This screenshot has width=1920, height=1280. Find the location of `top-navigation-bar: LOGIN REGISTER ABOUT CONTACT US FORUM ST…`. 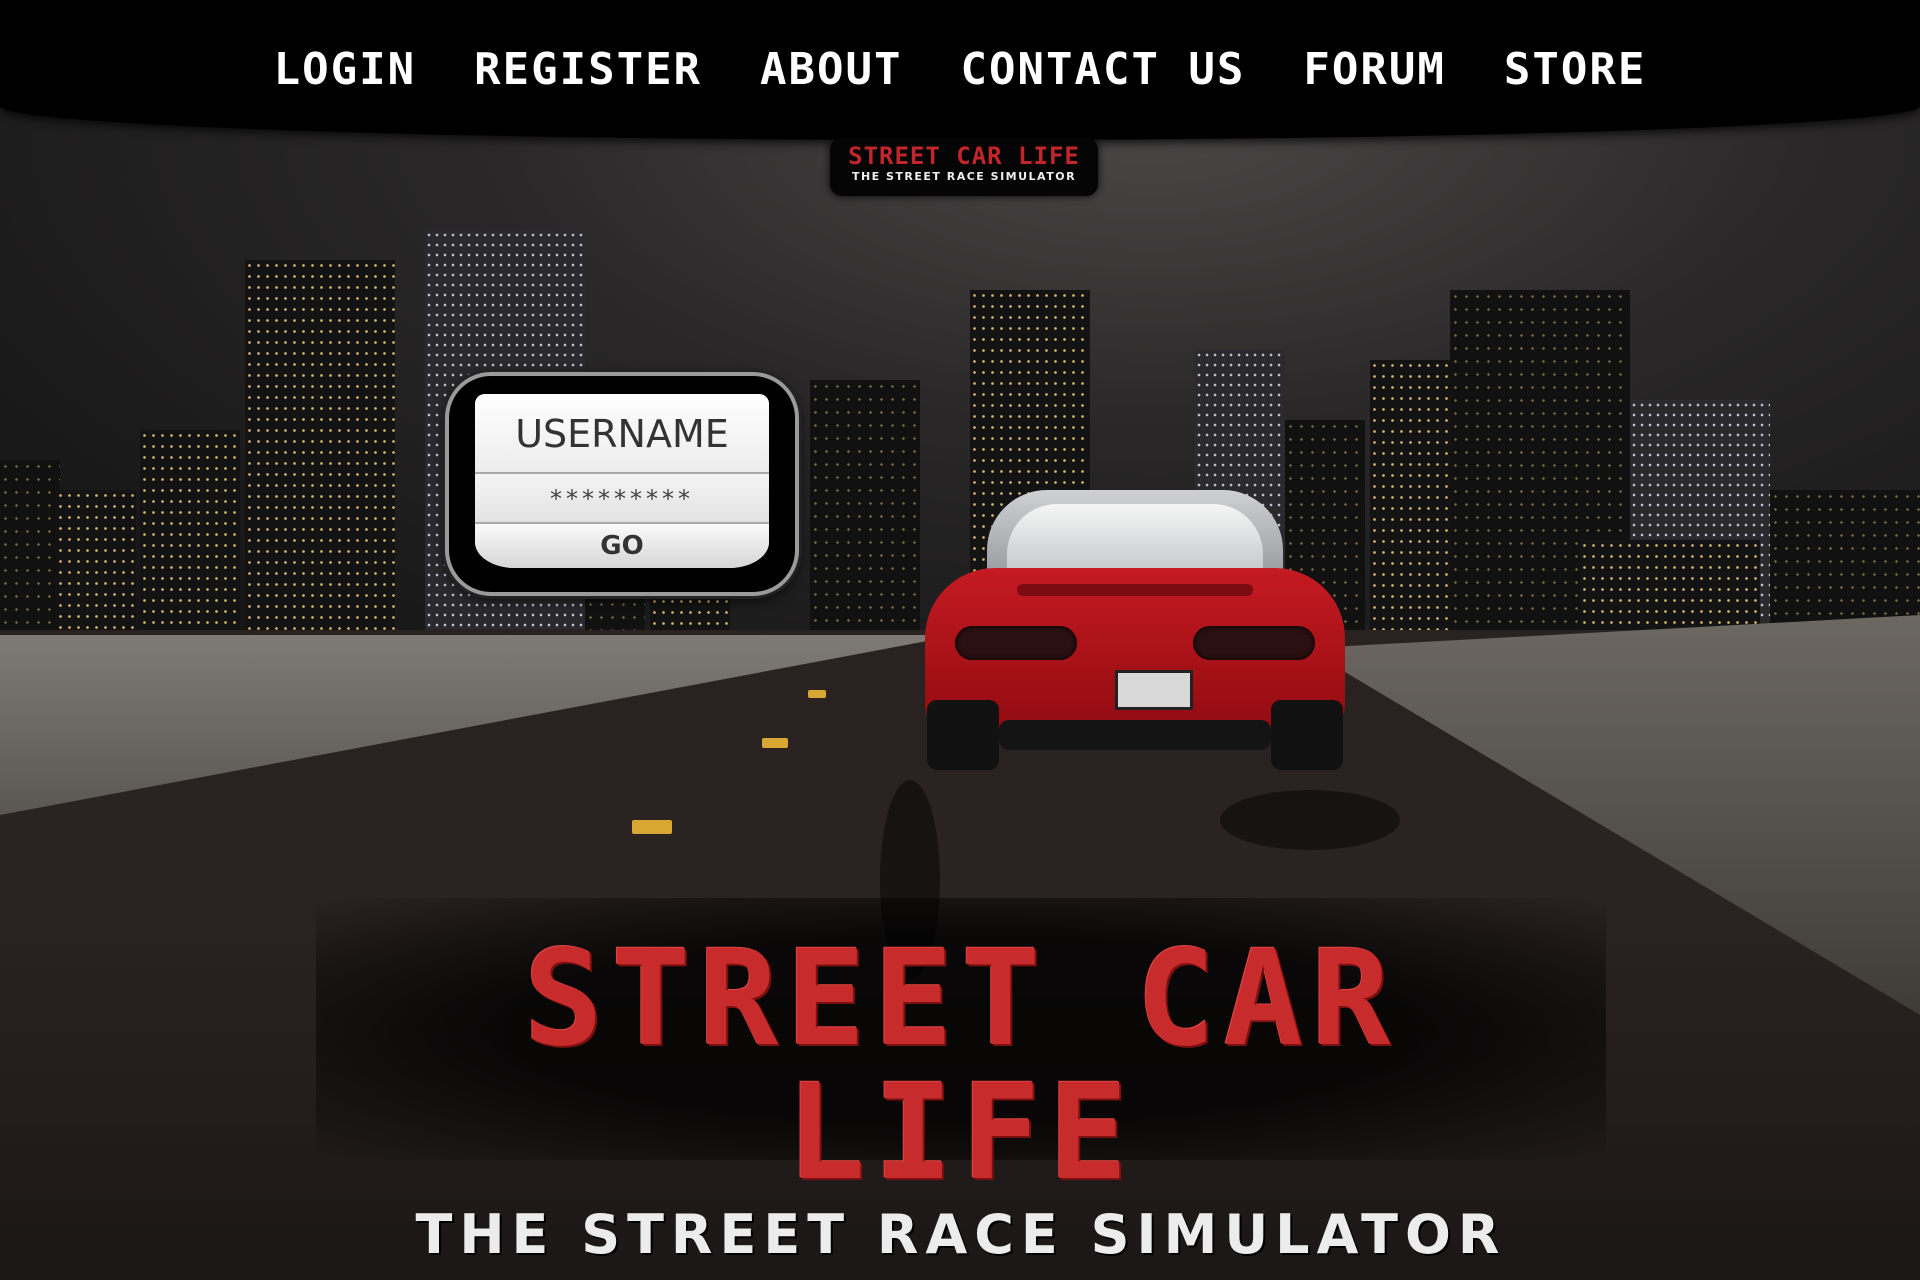

top-navigation-bar: LOGIN REGISTER ABOUT CONTACT US FORUM ST… is located at coordinates (960, 70).